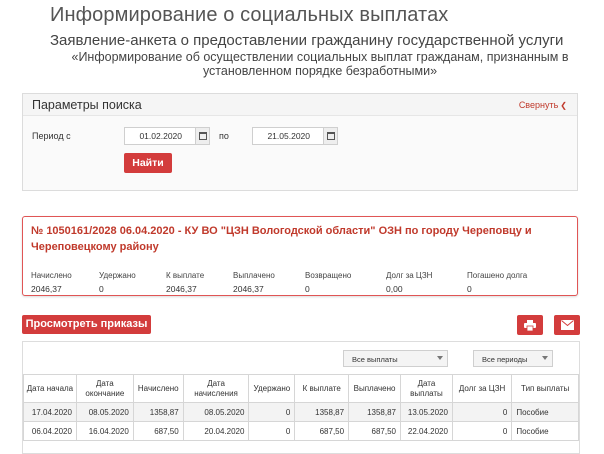 This screenshot has height=454, width=604. I want to click on stat-debt: Долг за ЦЗН 0,00, so click(409, 282).